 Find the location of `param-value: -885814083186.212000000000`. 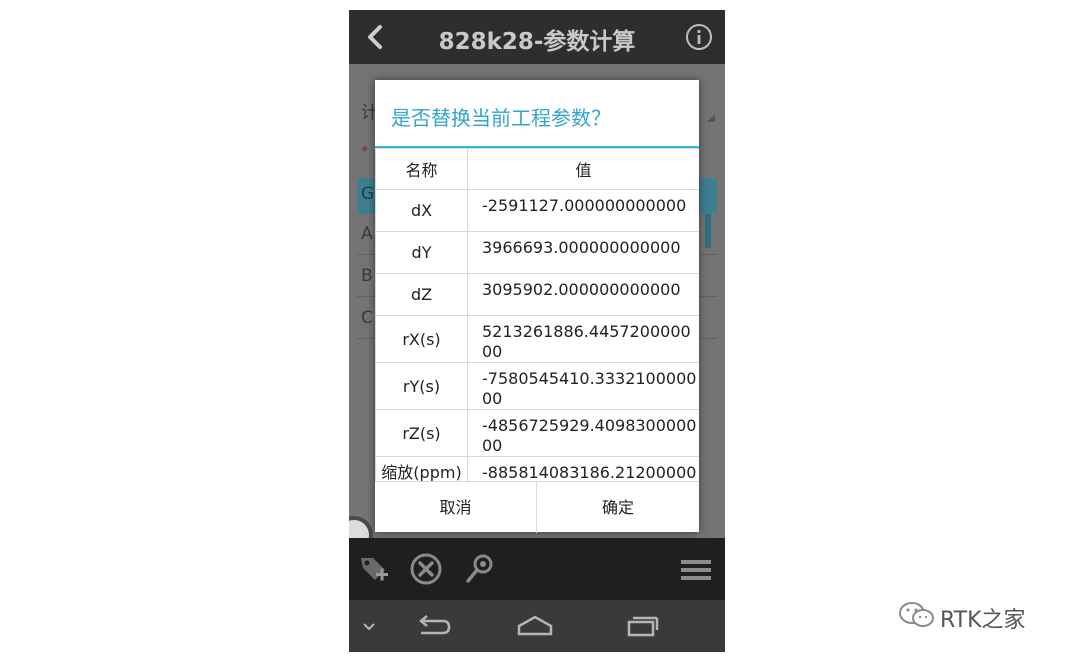

param-value: -885814083186.212000000000 is located at coordinates (583, 468).